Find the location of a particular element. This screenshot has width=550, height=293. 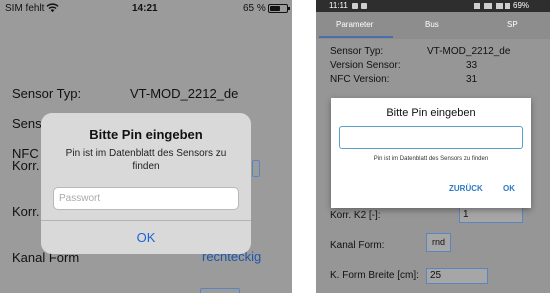

back-button: ZURÜCK is located at coordinates (466, 188).